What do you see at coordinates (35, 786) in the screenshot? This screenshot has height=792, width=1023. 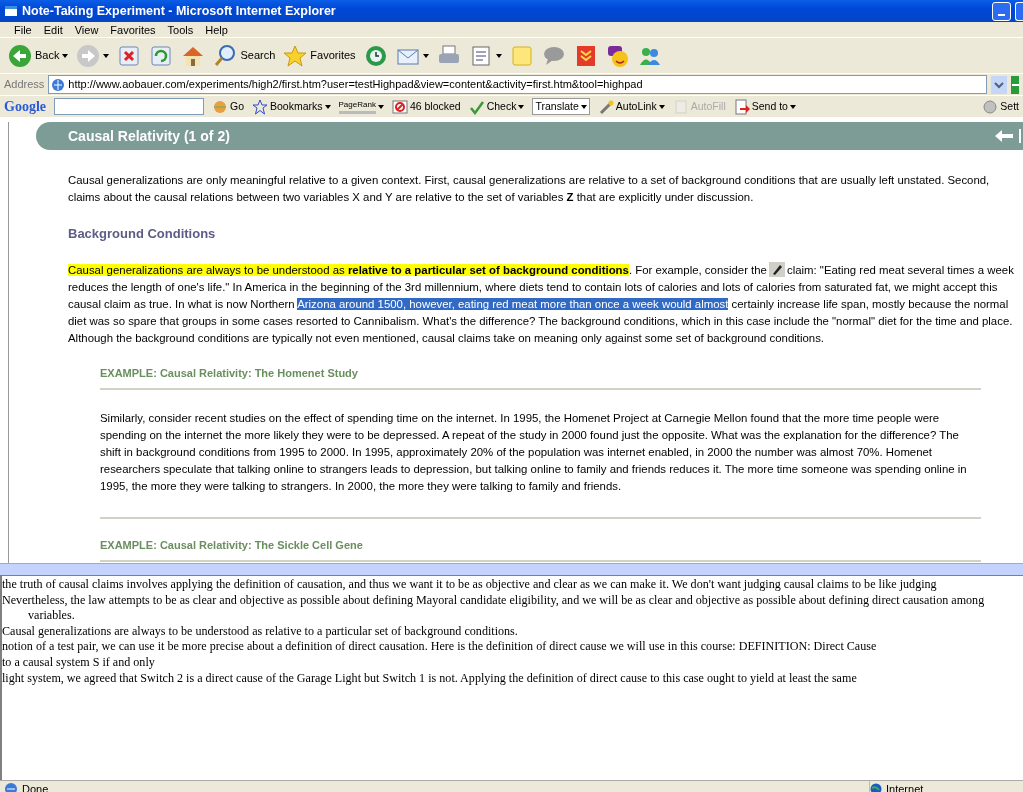 I see `status-text: Done` at bounding box center [35, 786].